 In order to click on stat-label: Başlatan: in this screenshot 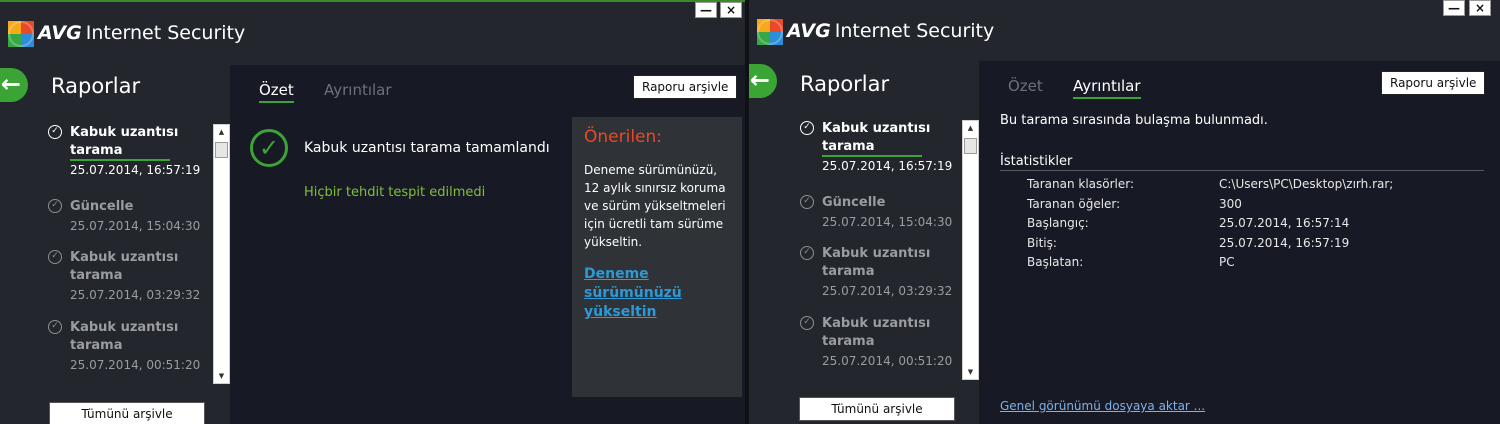, I will do `click(1055, 262)`.